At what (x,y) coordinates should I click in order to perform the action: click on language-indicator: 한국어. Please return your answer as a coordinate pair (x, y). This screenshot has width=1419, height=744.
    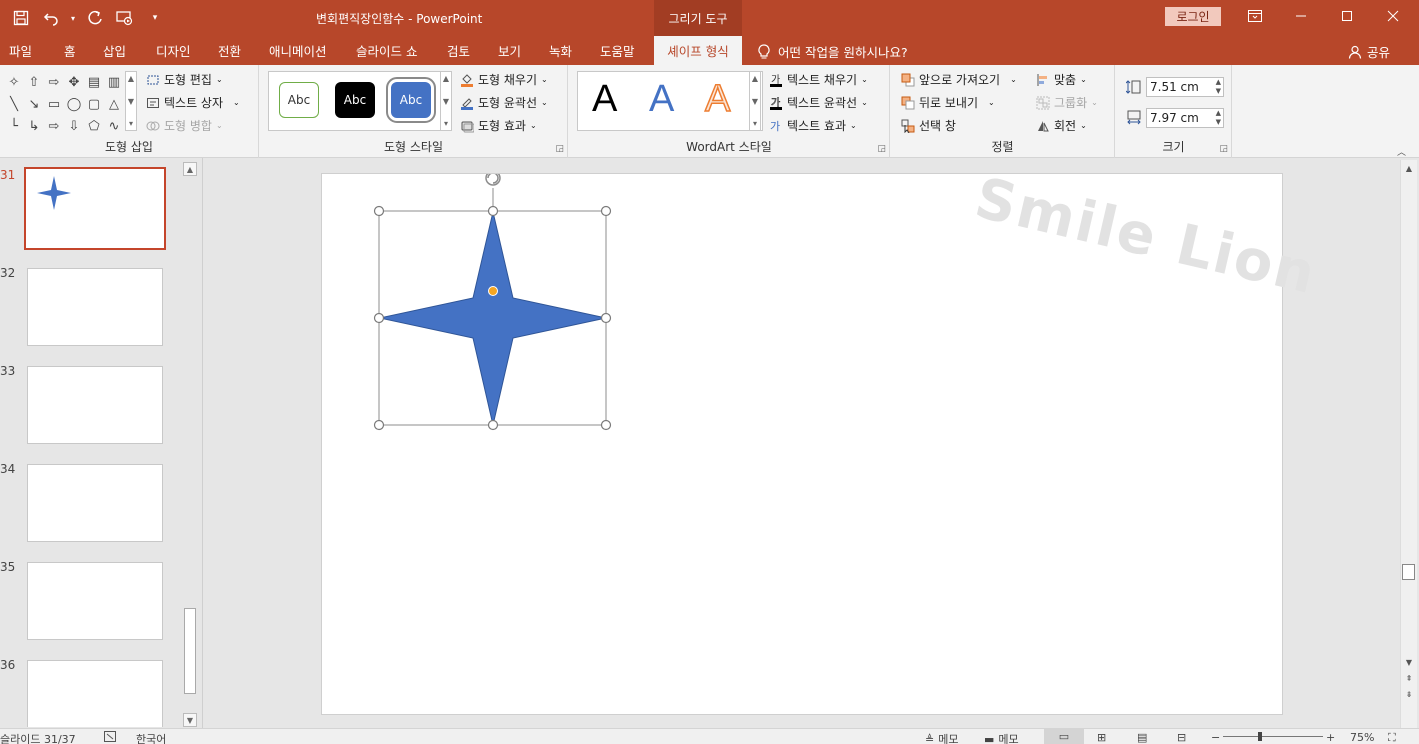
    Looking at the image, I should click on (151, 737).